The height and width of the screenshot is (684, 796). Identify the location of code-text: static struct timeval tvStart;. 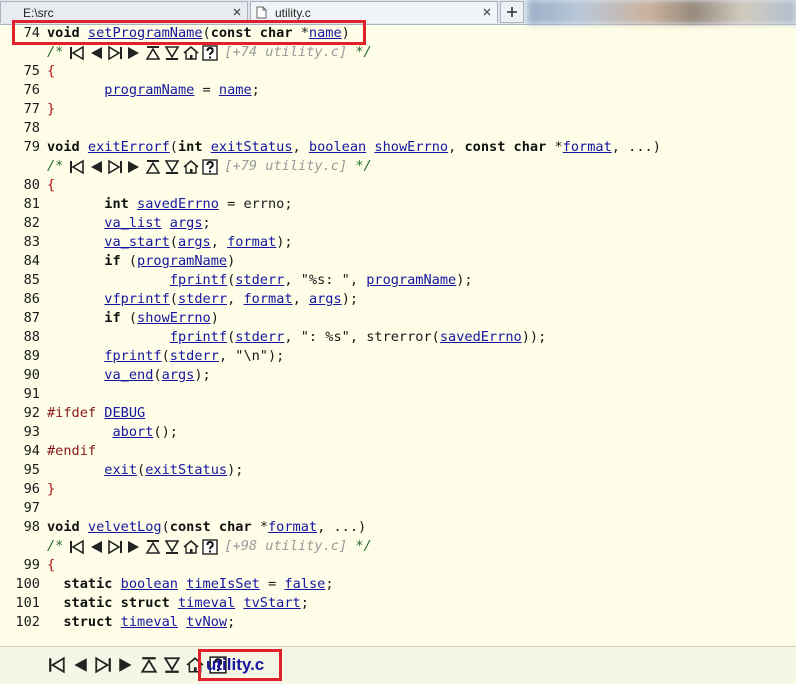
(178, 603).